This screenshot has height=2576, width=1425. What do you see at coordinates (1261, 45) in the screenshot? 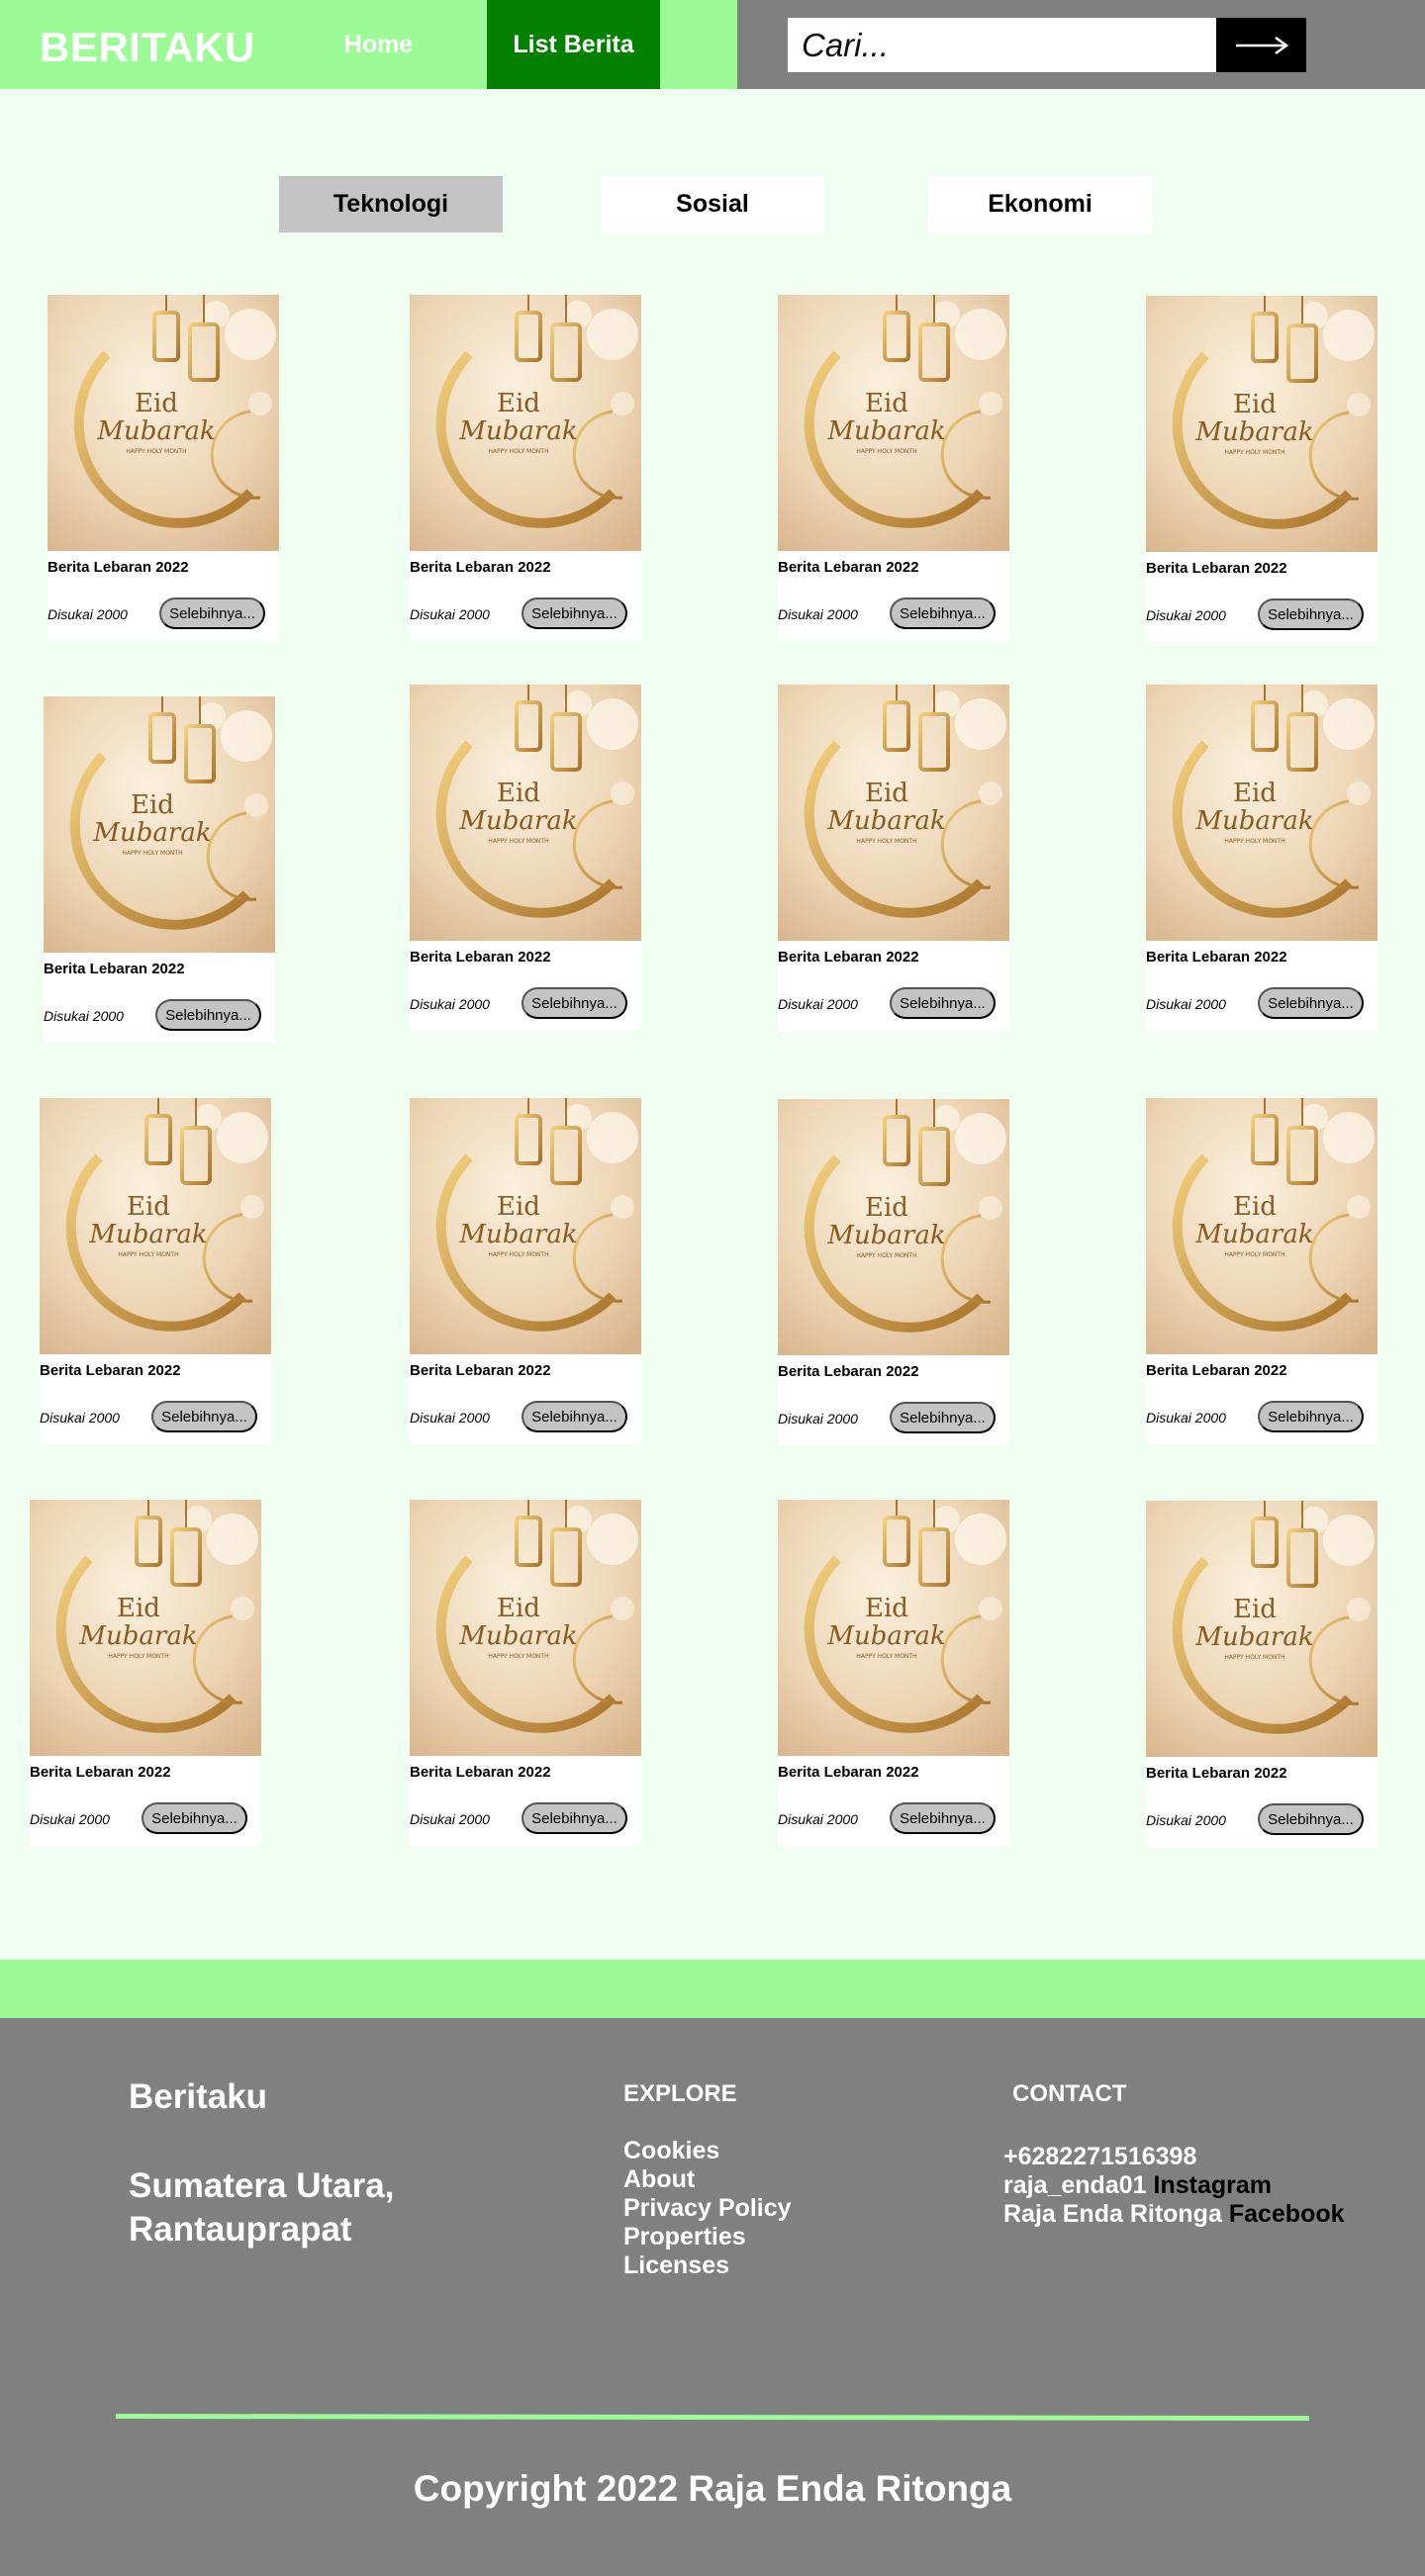
I see `search-button` at bounding box center [1261, 45].